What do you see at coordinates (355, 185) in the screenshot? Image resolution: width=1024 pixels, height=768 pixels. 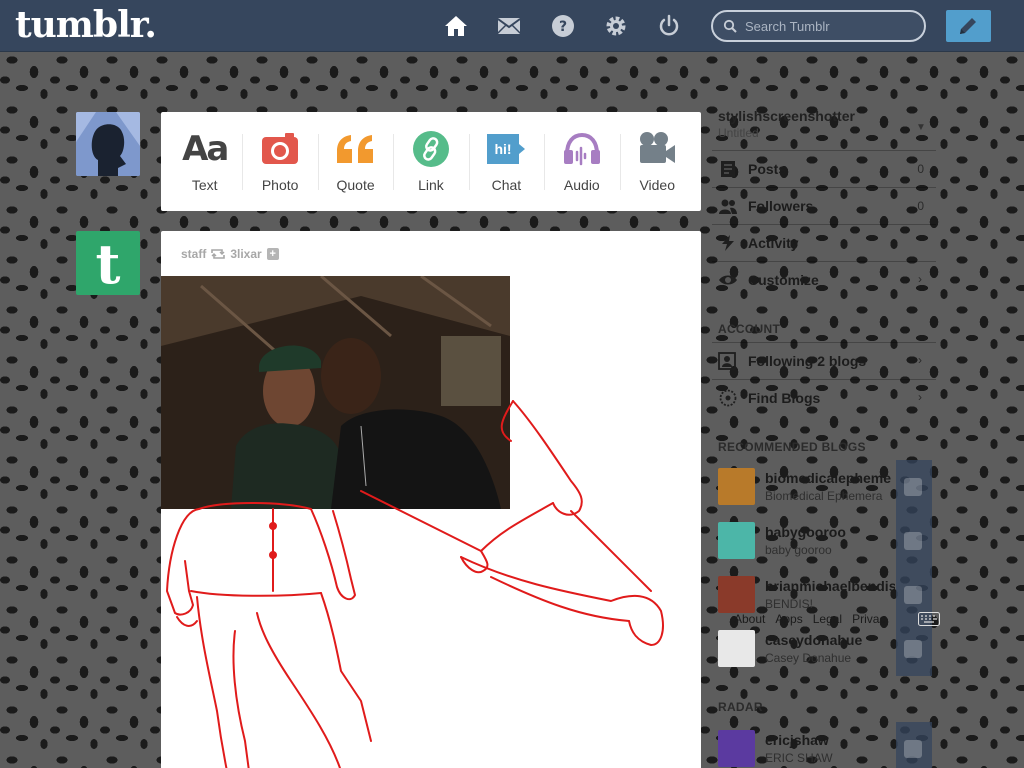 I see `post-type-label: Quote` at bounding box center [355, 185].